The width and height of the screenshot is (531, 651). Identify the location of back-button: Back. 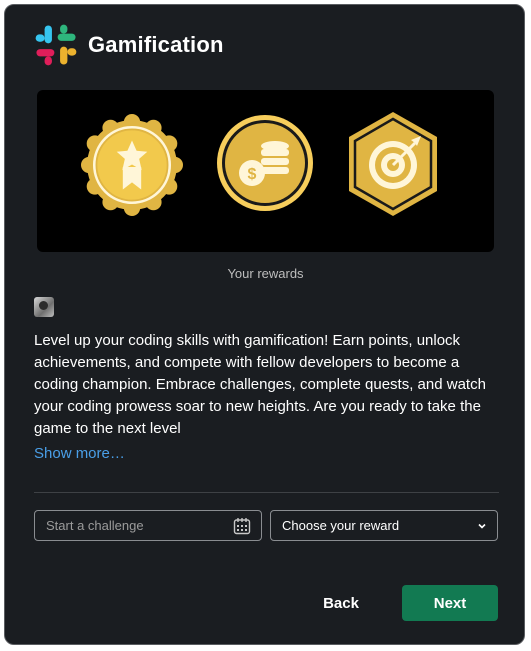
(341, 603).